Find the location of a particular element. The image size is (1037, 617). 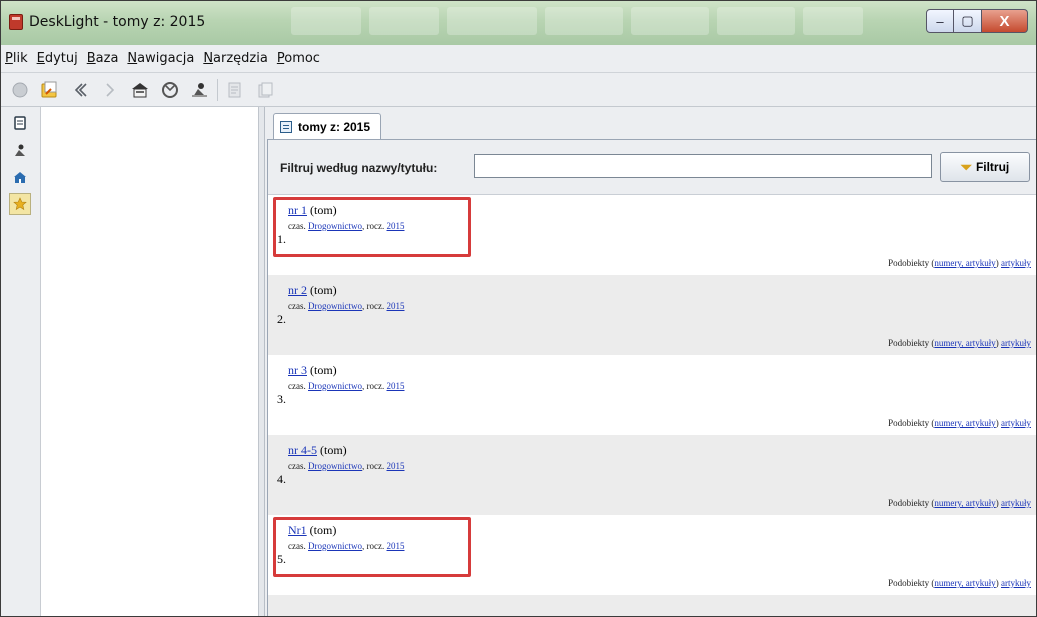

menu-plik: Plik is located at coordinates (16, 58).